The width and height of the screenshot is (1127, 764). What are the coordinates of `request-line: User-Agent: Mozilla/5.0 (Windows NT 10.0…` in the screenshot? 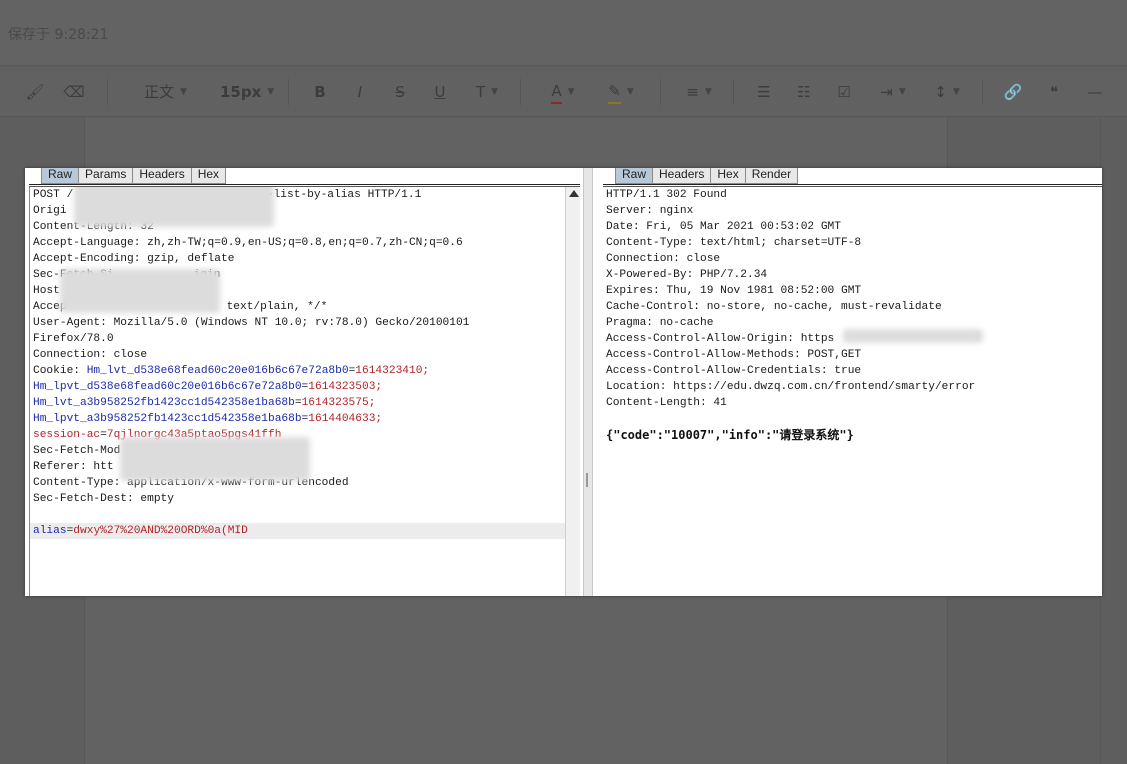 It's located at (251, 323).